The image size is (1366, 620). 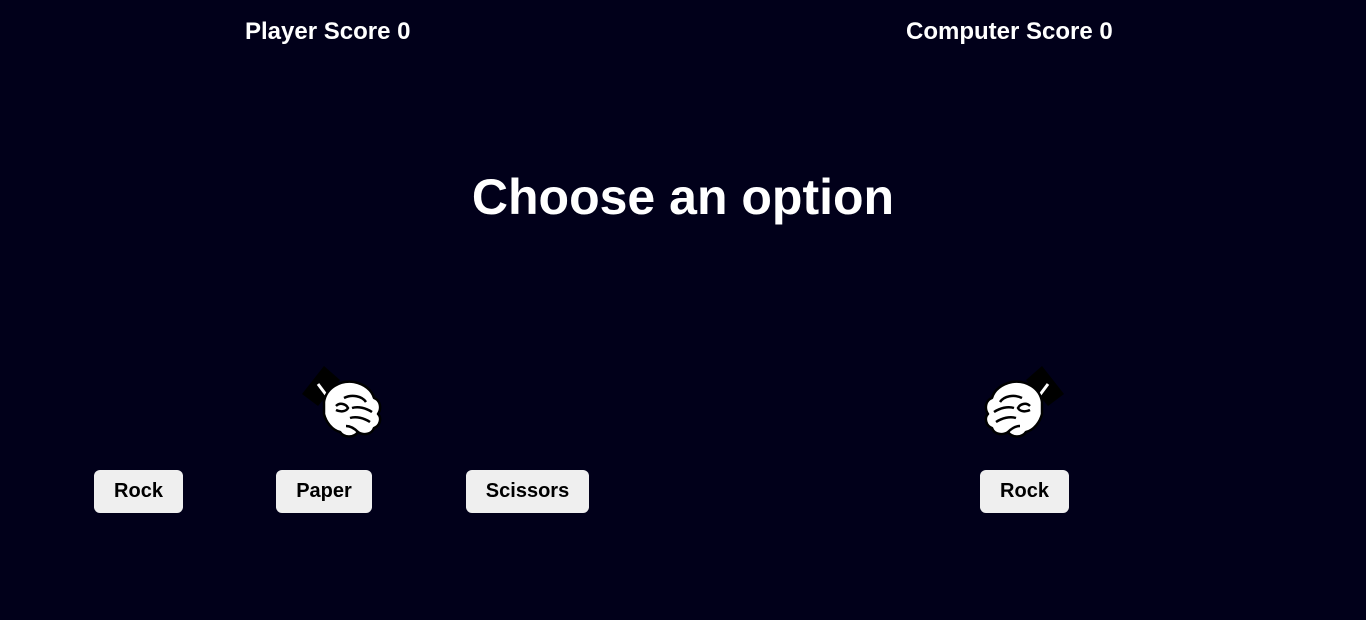 I want to click on player-score: Player Score 0, so click(x=328, y=31).